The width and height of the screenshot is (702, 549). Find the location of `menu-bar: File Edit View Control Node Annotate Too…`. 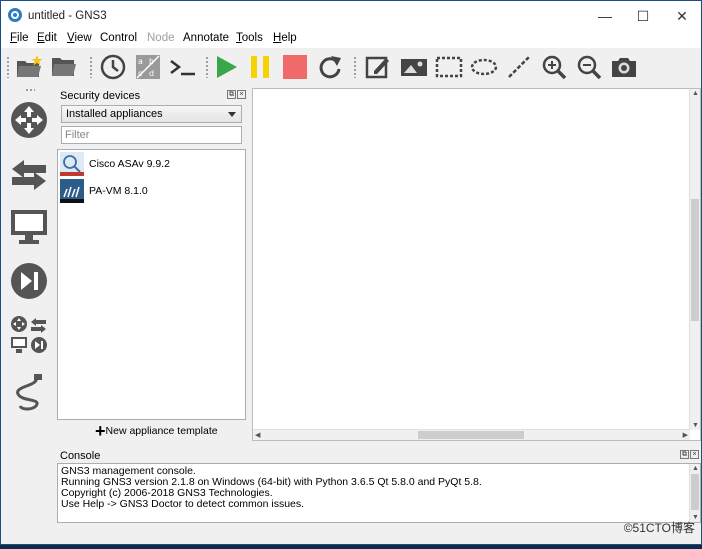

menu-bar: File Edit View Control Node Annotate Too… is located at coordinates (351, 39).